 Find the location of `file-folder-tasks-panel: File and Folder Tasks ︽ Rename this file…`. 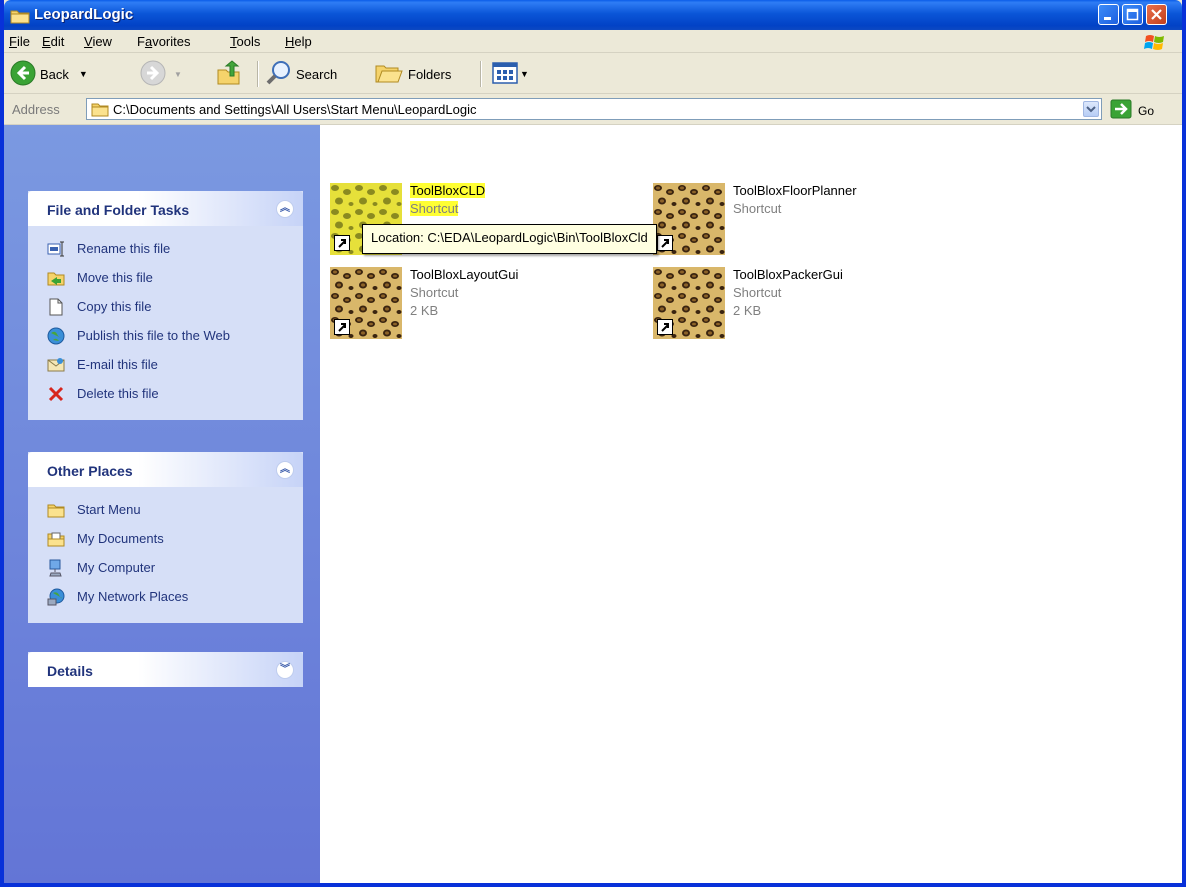

file-folder-tasks-panel: File and Folder Tasks ︽ Rename this file… is located at coordinates (165, 305).